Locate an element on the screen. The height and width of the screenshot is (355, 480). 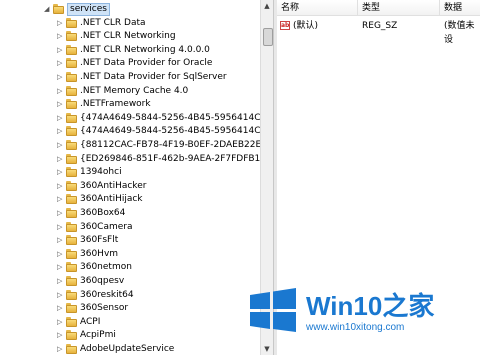
tree-node-services: ◢ services is located at coordinates (130, 9).